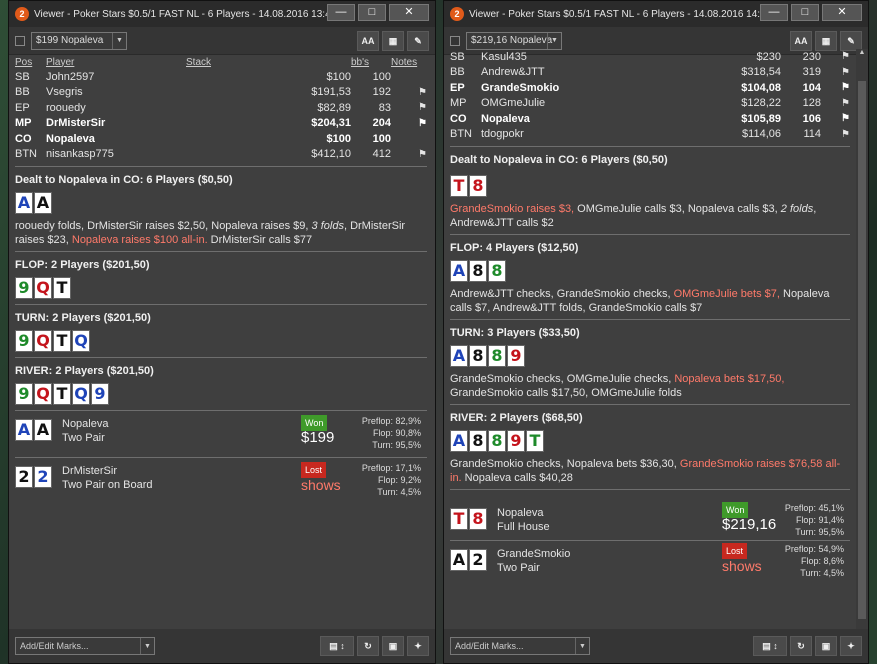 This screenshot has height=664, width=877. Describe the element at coordinates (814, 561) in the screenshot. I see `equity-stats: Preflop: 54,9% Flop: 8,6% Turn: 4,5%` at that location.